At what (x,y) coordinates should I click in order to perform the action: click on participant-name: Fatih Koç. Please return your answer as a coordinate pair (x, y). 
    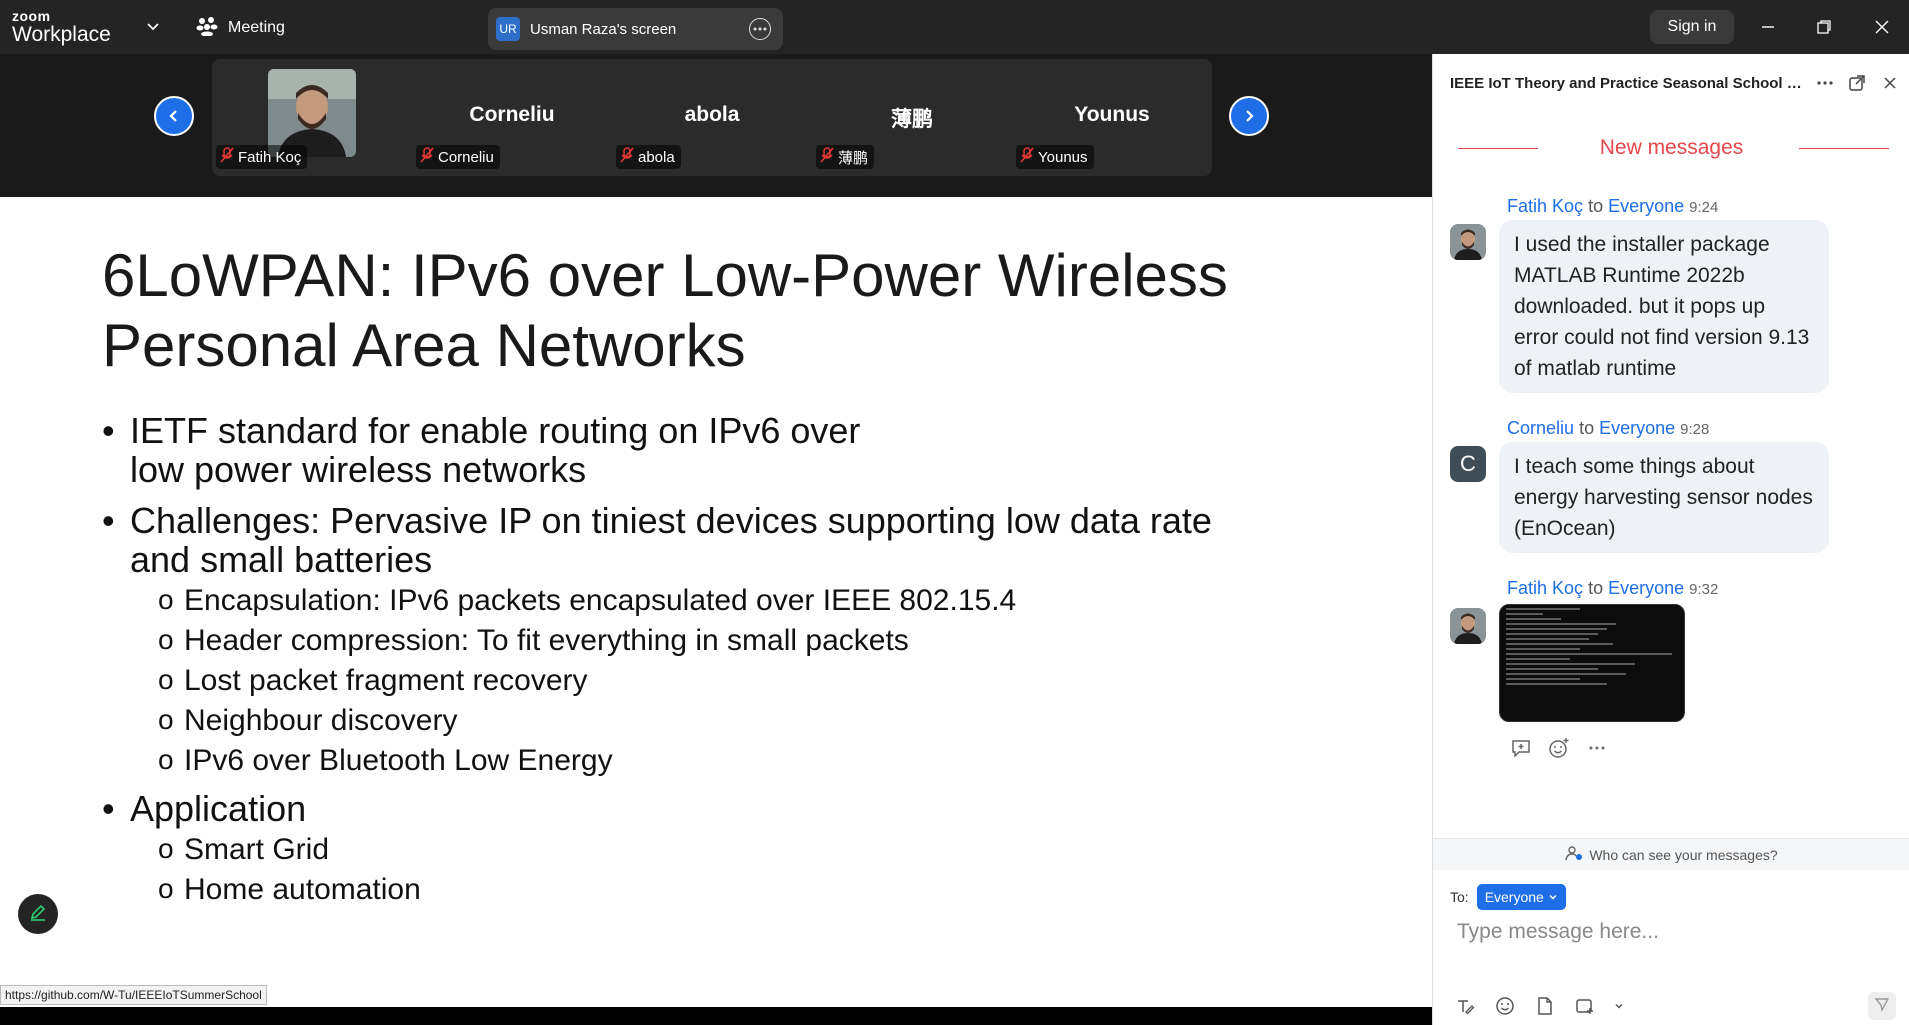
    Looking at the image, I should click on (270, 157).